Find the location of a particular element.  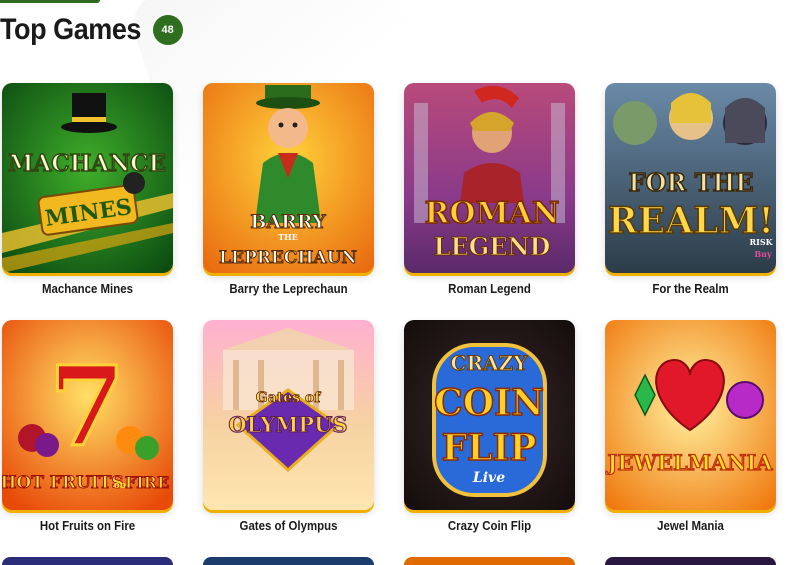

game-card-for-the-realm: FOR THE REALM! RISK Buy For the Realm is located at coordinates (690, 201).